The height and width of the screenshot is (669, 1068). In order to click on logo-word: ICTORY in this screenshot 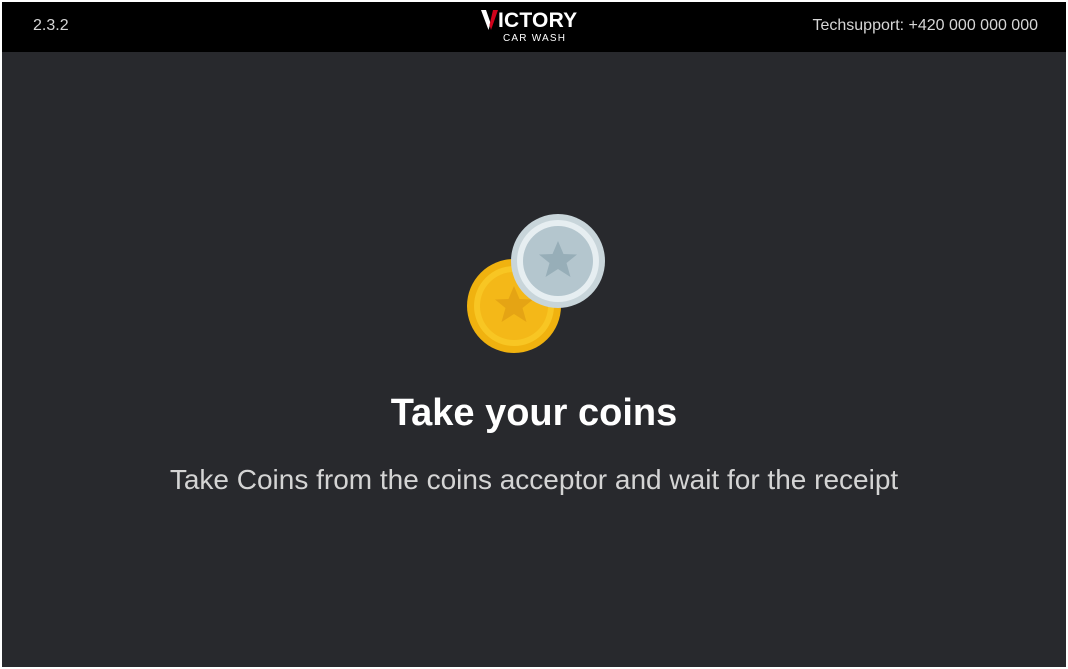, I will do `click(538, 20)`.